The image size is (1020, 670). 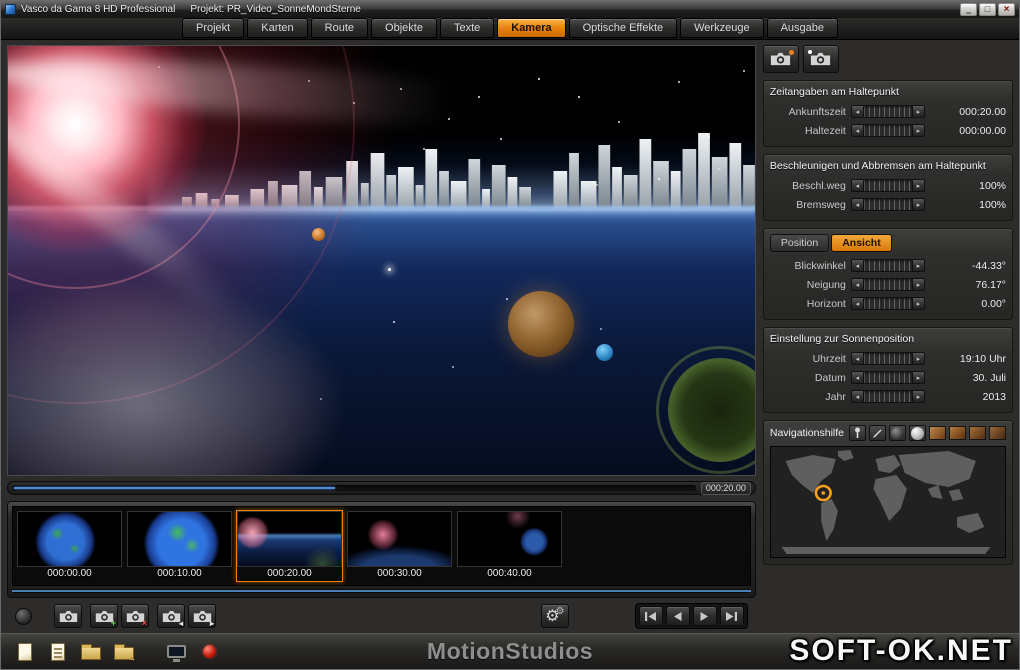 I want to click on time-scrubber: 000:20.00, so click(x=381, y=488).